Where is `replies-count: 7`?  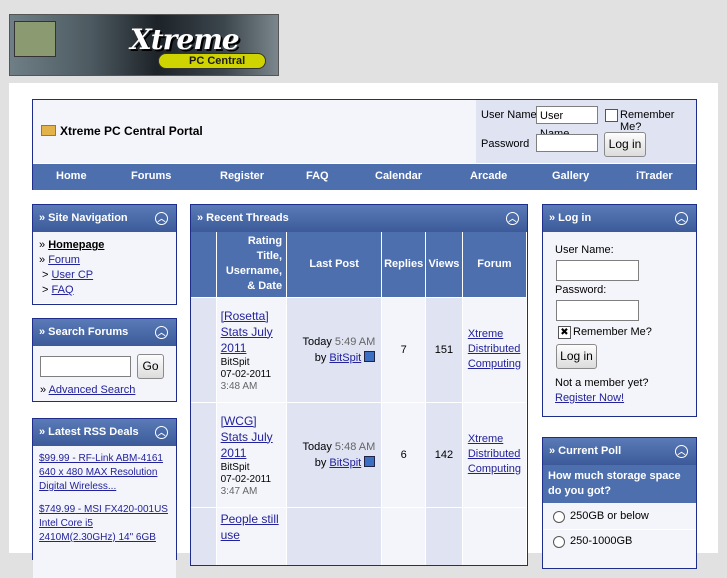 replies-count: 7 is located at coordinates (404, 350).